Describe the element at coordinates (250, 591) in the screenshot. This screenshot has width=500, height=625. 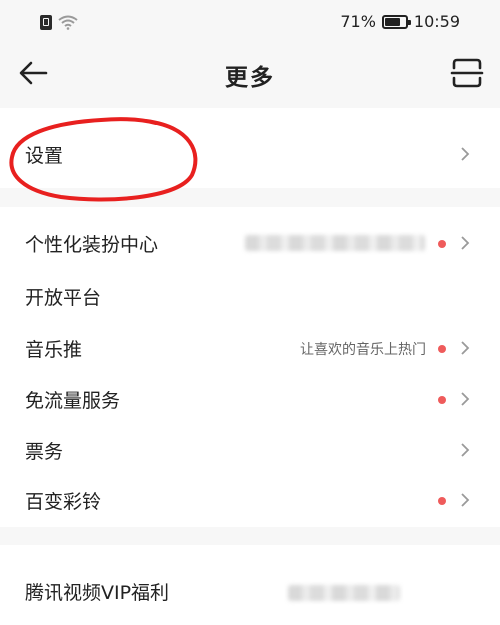
I see `list-item-video-vip: 腾讯视频VIP福利` at that location.